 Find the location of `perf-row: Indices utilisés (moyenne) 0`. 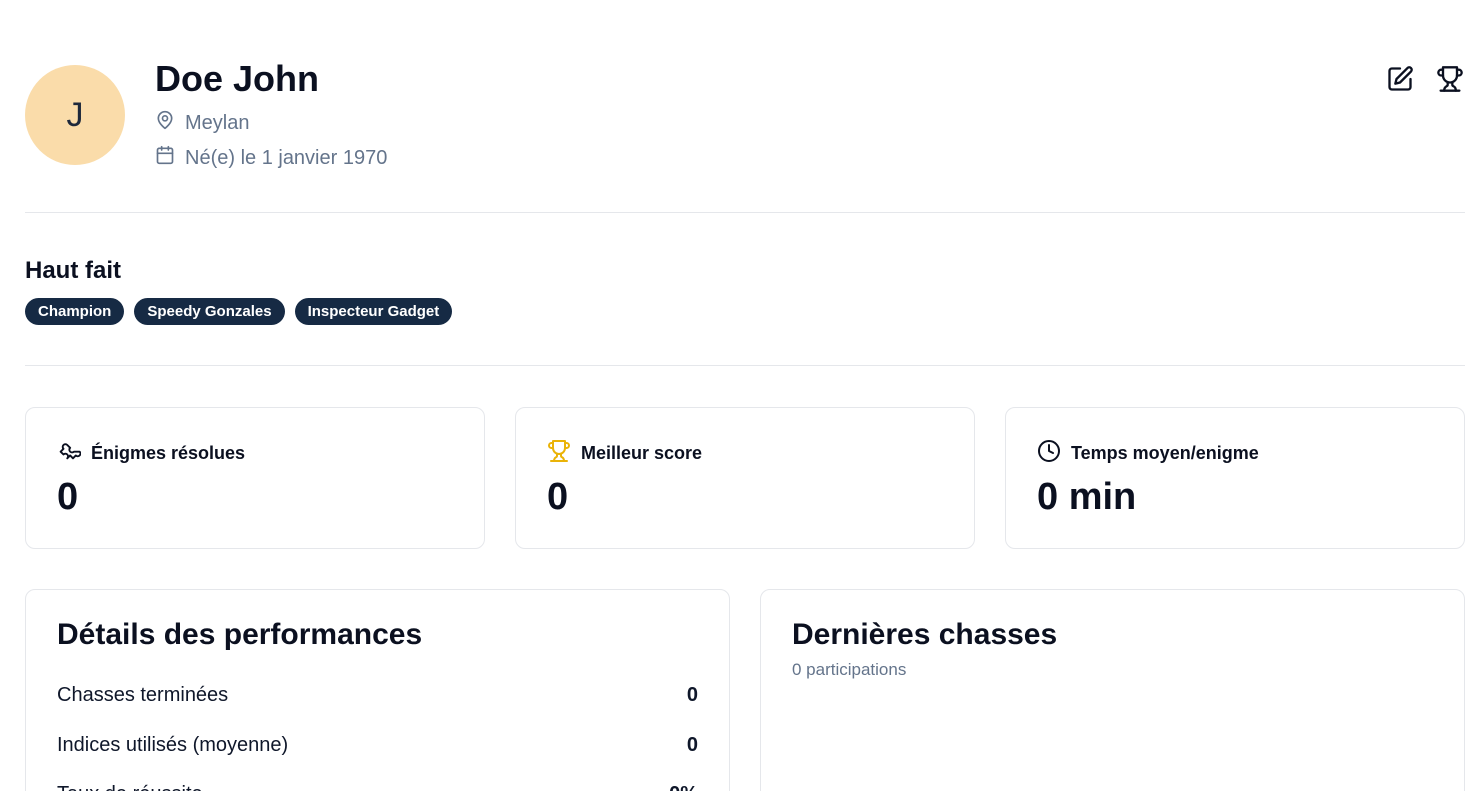

perf-row: Indices utilisés (moyenne) 0 is located at coordinates (377, 745).